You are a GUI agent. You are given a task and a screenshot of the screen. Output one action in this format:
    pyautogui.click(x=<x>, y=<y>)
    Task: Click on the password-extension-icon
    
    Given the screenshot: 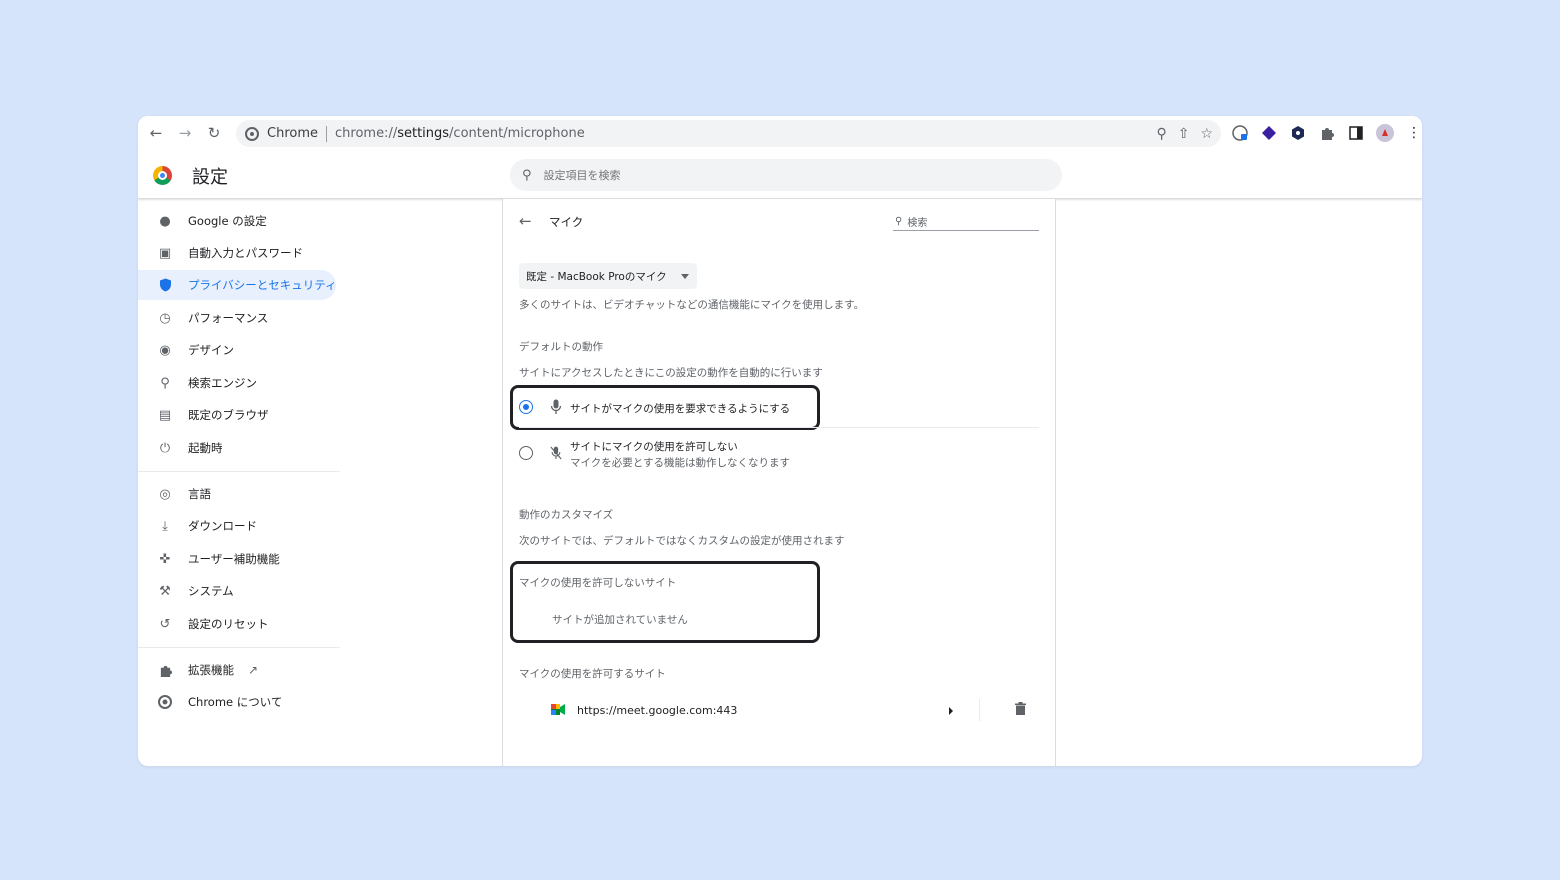 What is the action you would take?
    pyautogui.click(x=1240, y=133)
    